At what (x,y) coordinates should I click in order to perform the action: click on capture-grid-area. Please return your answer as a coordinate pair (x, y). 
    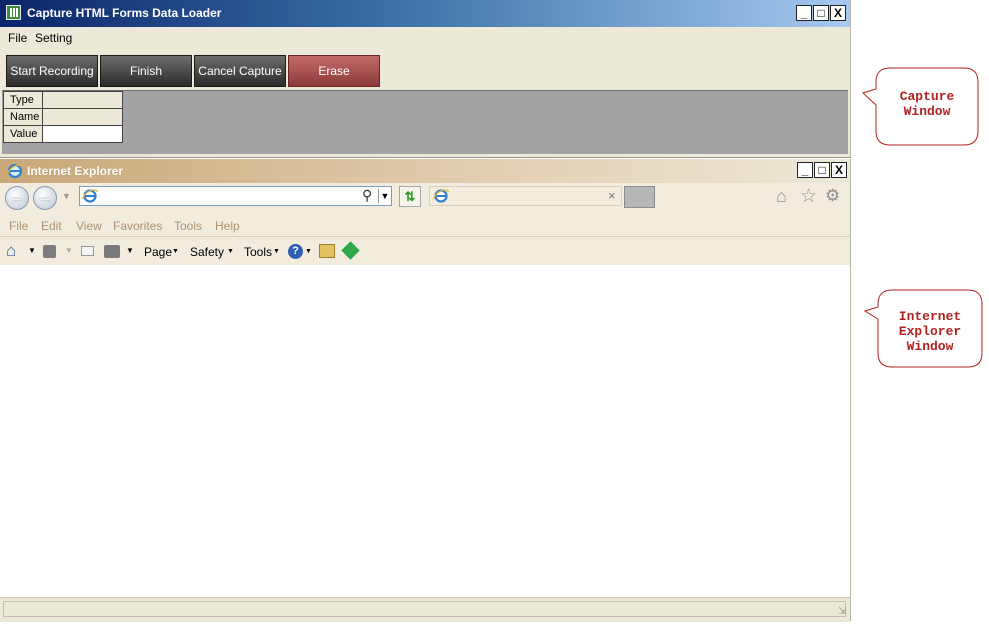
    Looking at the image, I should click on (425, 122).